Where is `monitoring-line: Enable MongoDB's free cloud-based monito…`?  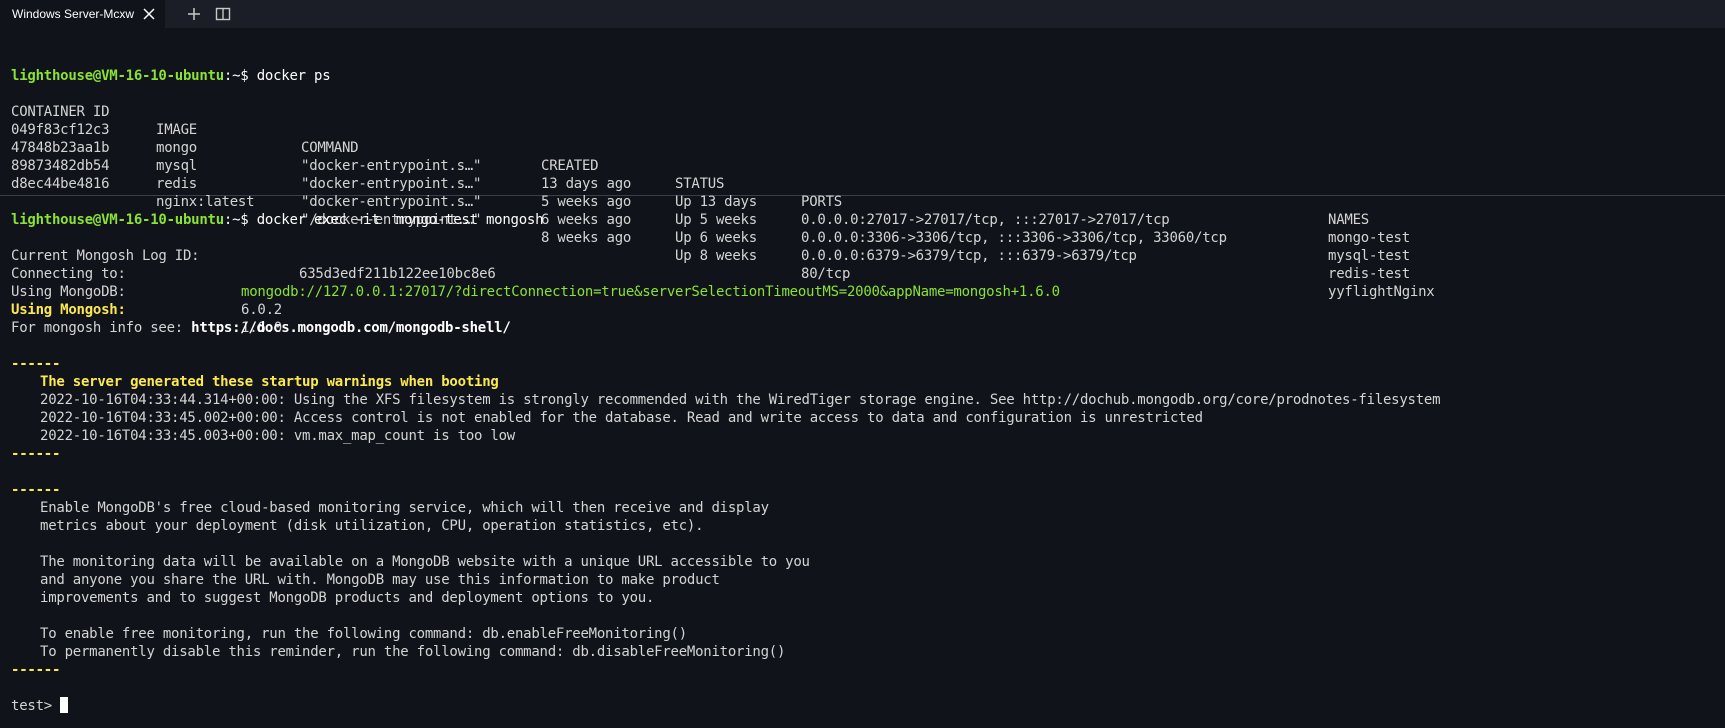
monitoring-line: Enable MongoDB's free cloud-based monito… is located at coordinates (404, 508).